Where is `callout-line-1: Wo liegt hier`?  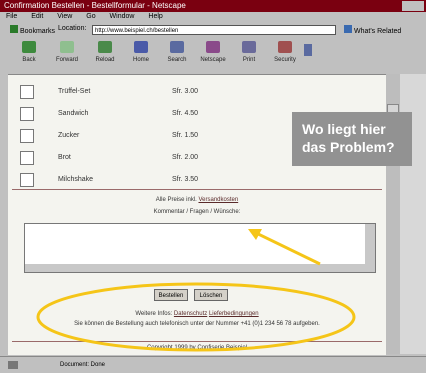 callout-line-1: Wo liegt hier is located at coordinates (344, 129).